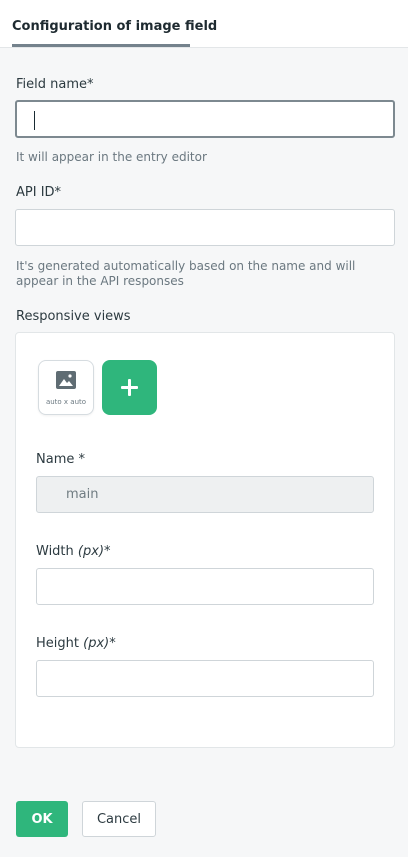 This screenshot has height=857, width=408. I want to click on width-label: Width (px)*, so click(73, 551).